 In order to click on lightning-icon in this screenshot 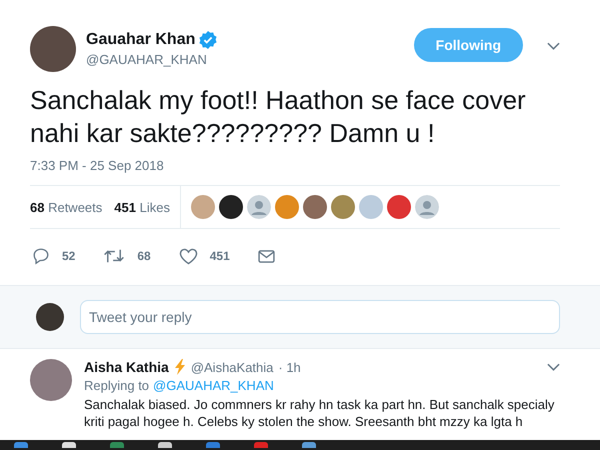, I will do `click(180, 367)`.